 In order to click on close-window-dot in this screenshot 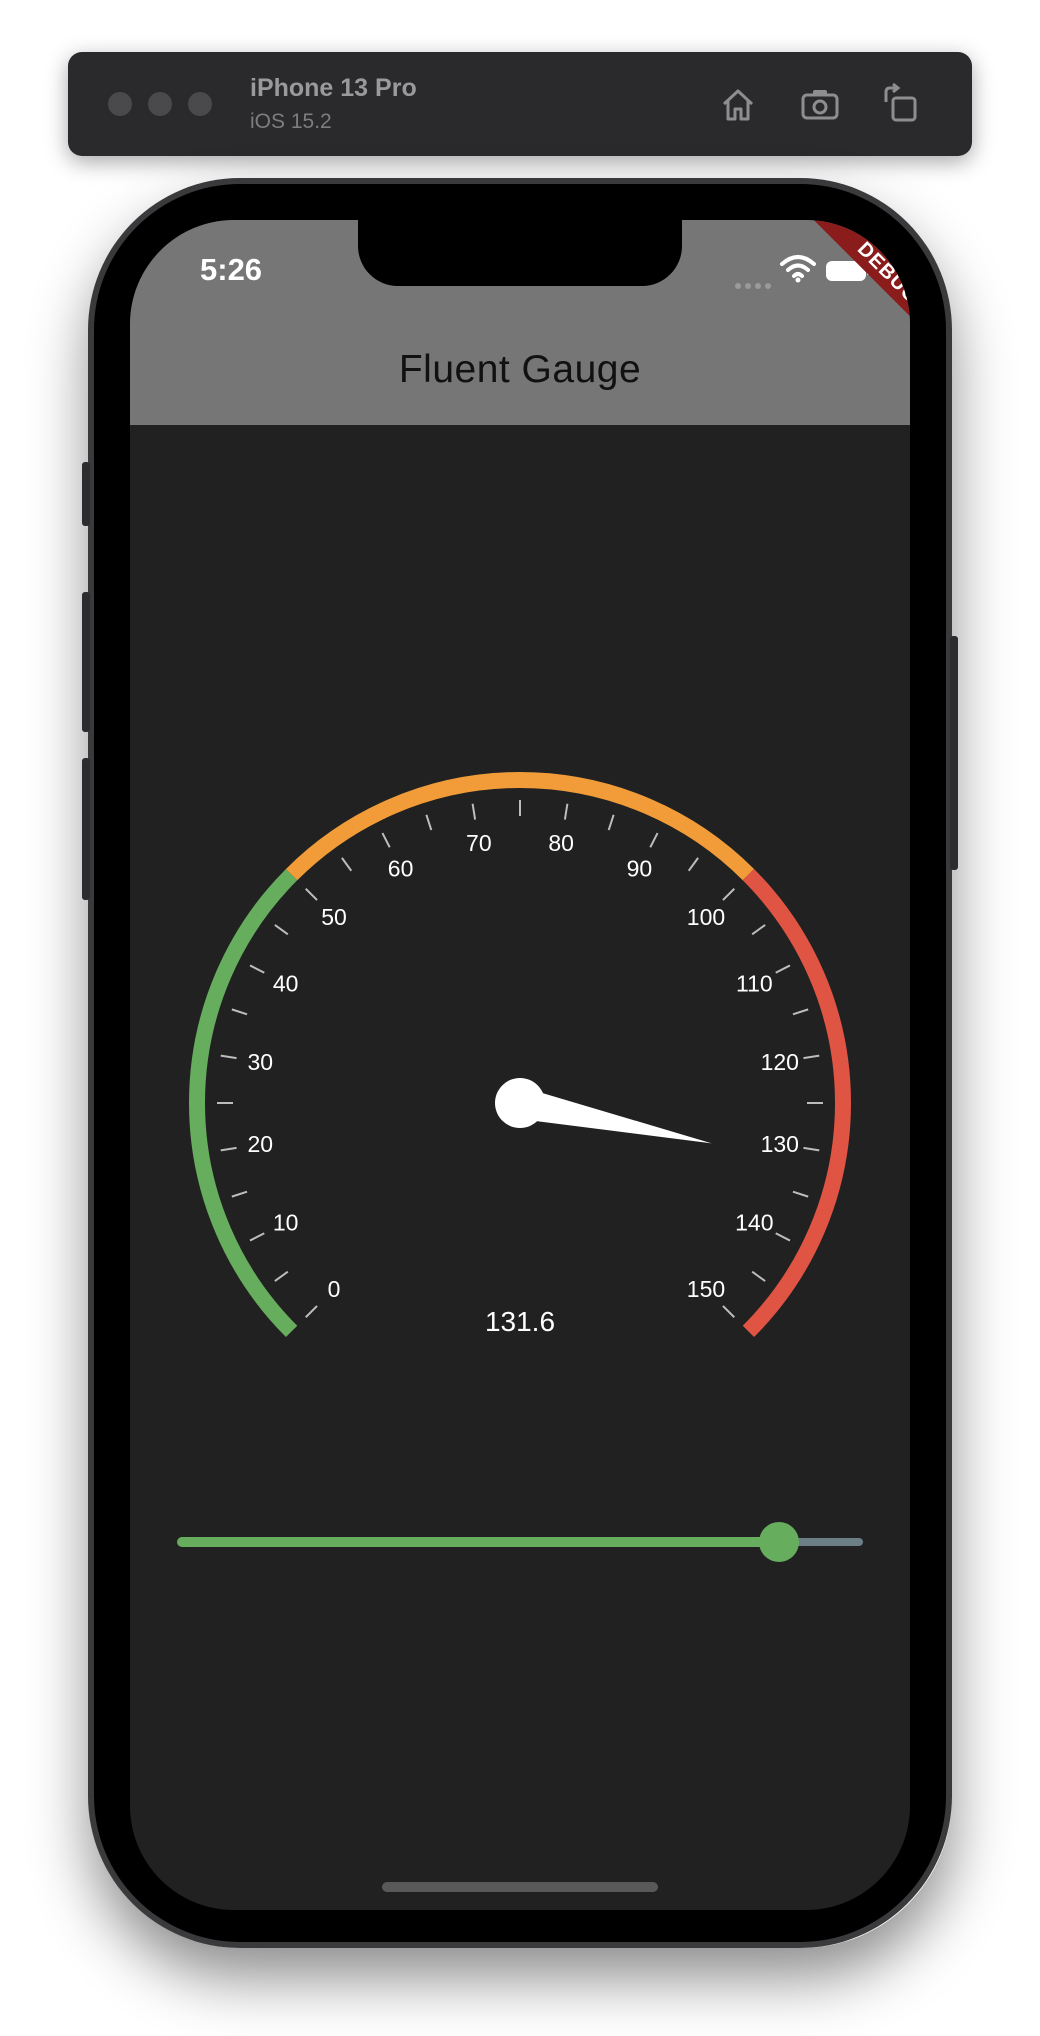, I will do `click(120, 104)`.